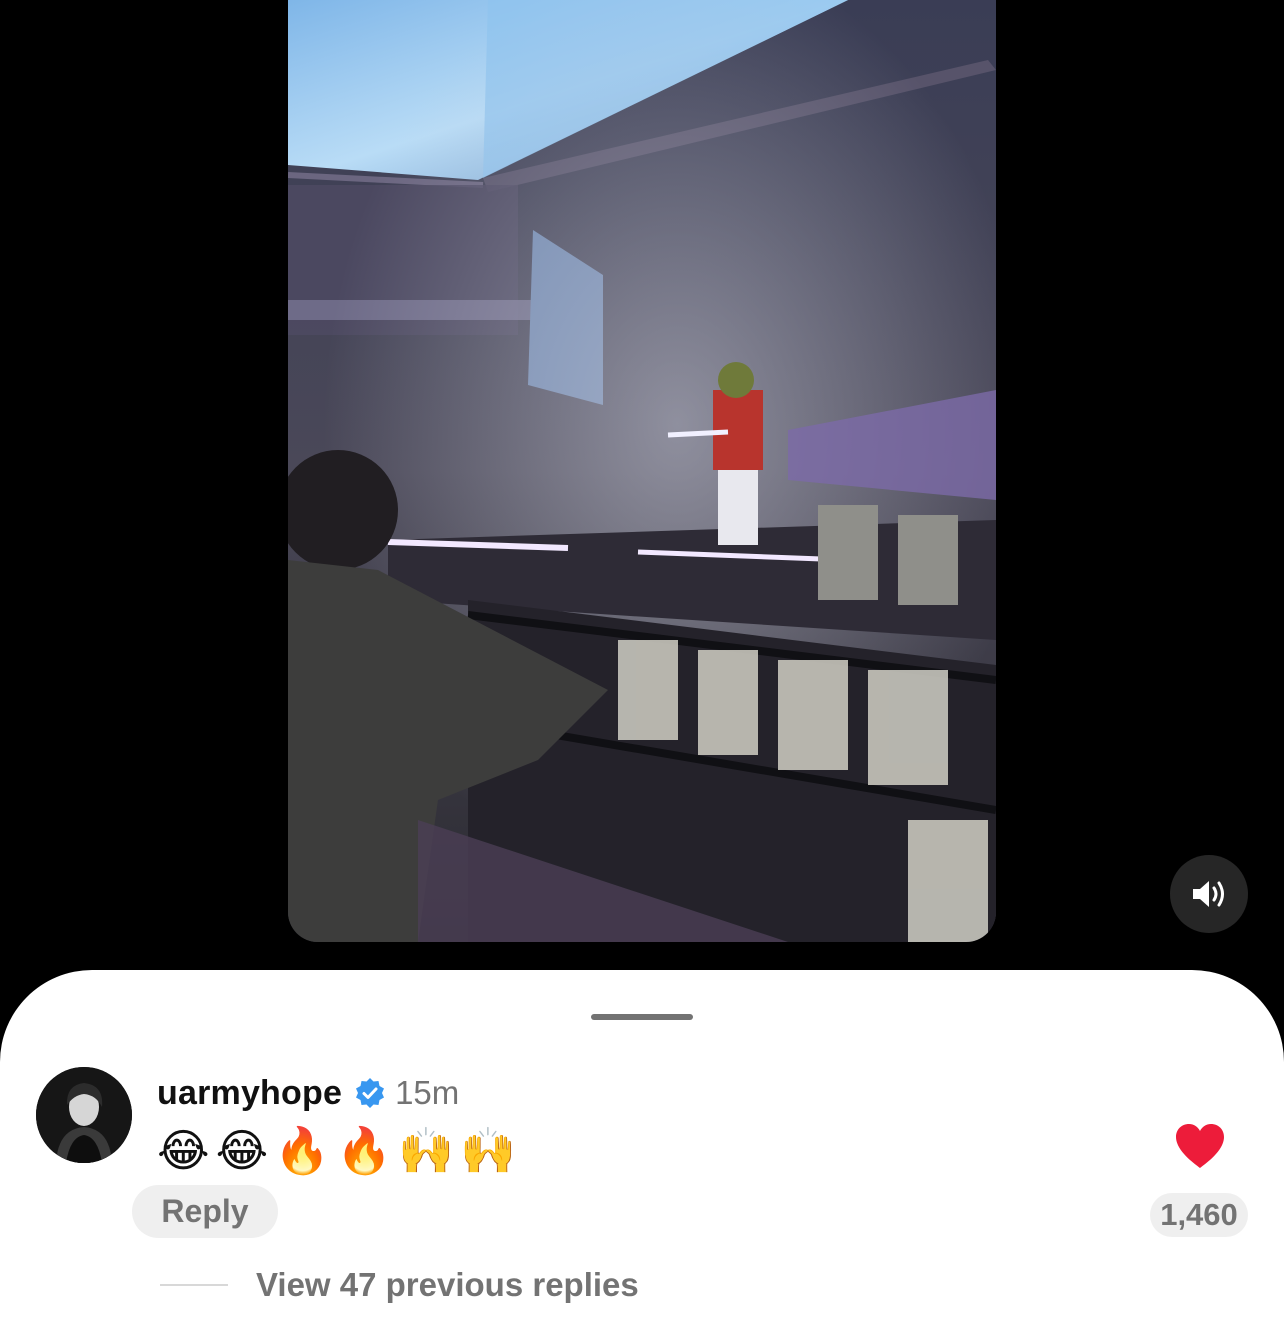 The image size is (1284, 1331). I want to click on view-previous-replies-link: View 47 previous replies, so click(399, 1285).